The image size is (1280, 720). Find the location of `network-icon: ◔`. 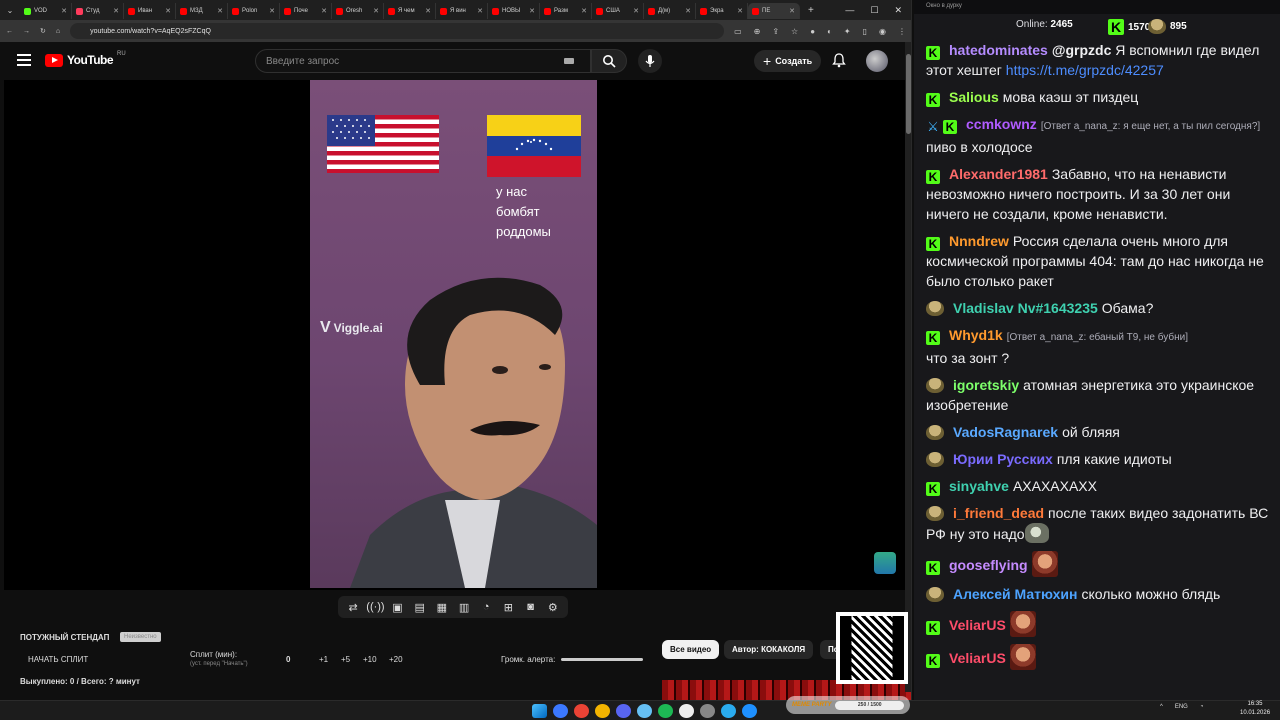

network-icon: ◔ is located at coordinates (1202, 707).